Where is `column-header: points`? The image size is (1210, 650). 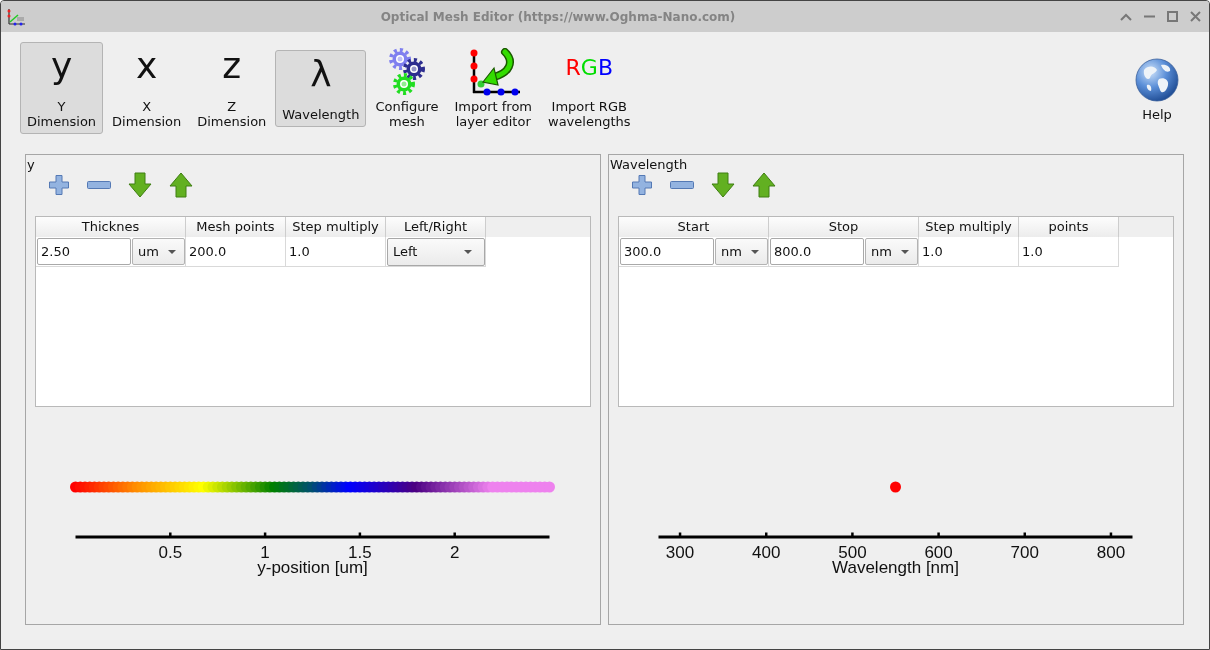
column-header: points is located at coordinates (1069, 227).